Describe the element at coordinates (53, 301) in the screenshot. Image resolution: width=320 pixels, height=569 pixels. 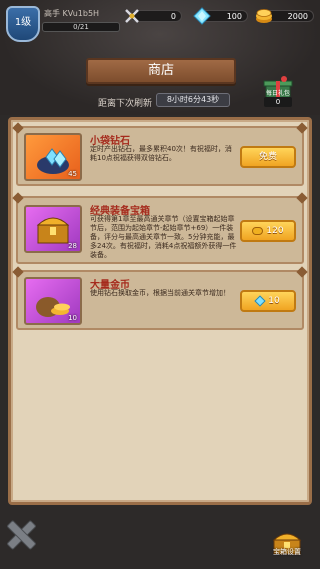
I see `gold-sack-icon: 10` at that location.